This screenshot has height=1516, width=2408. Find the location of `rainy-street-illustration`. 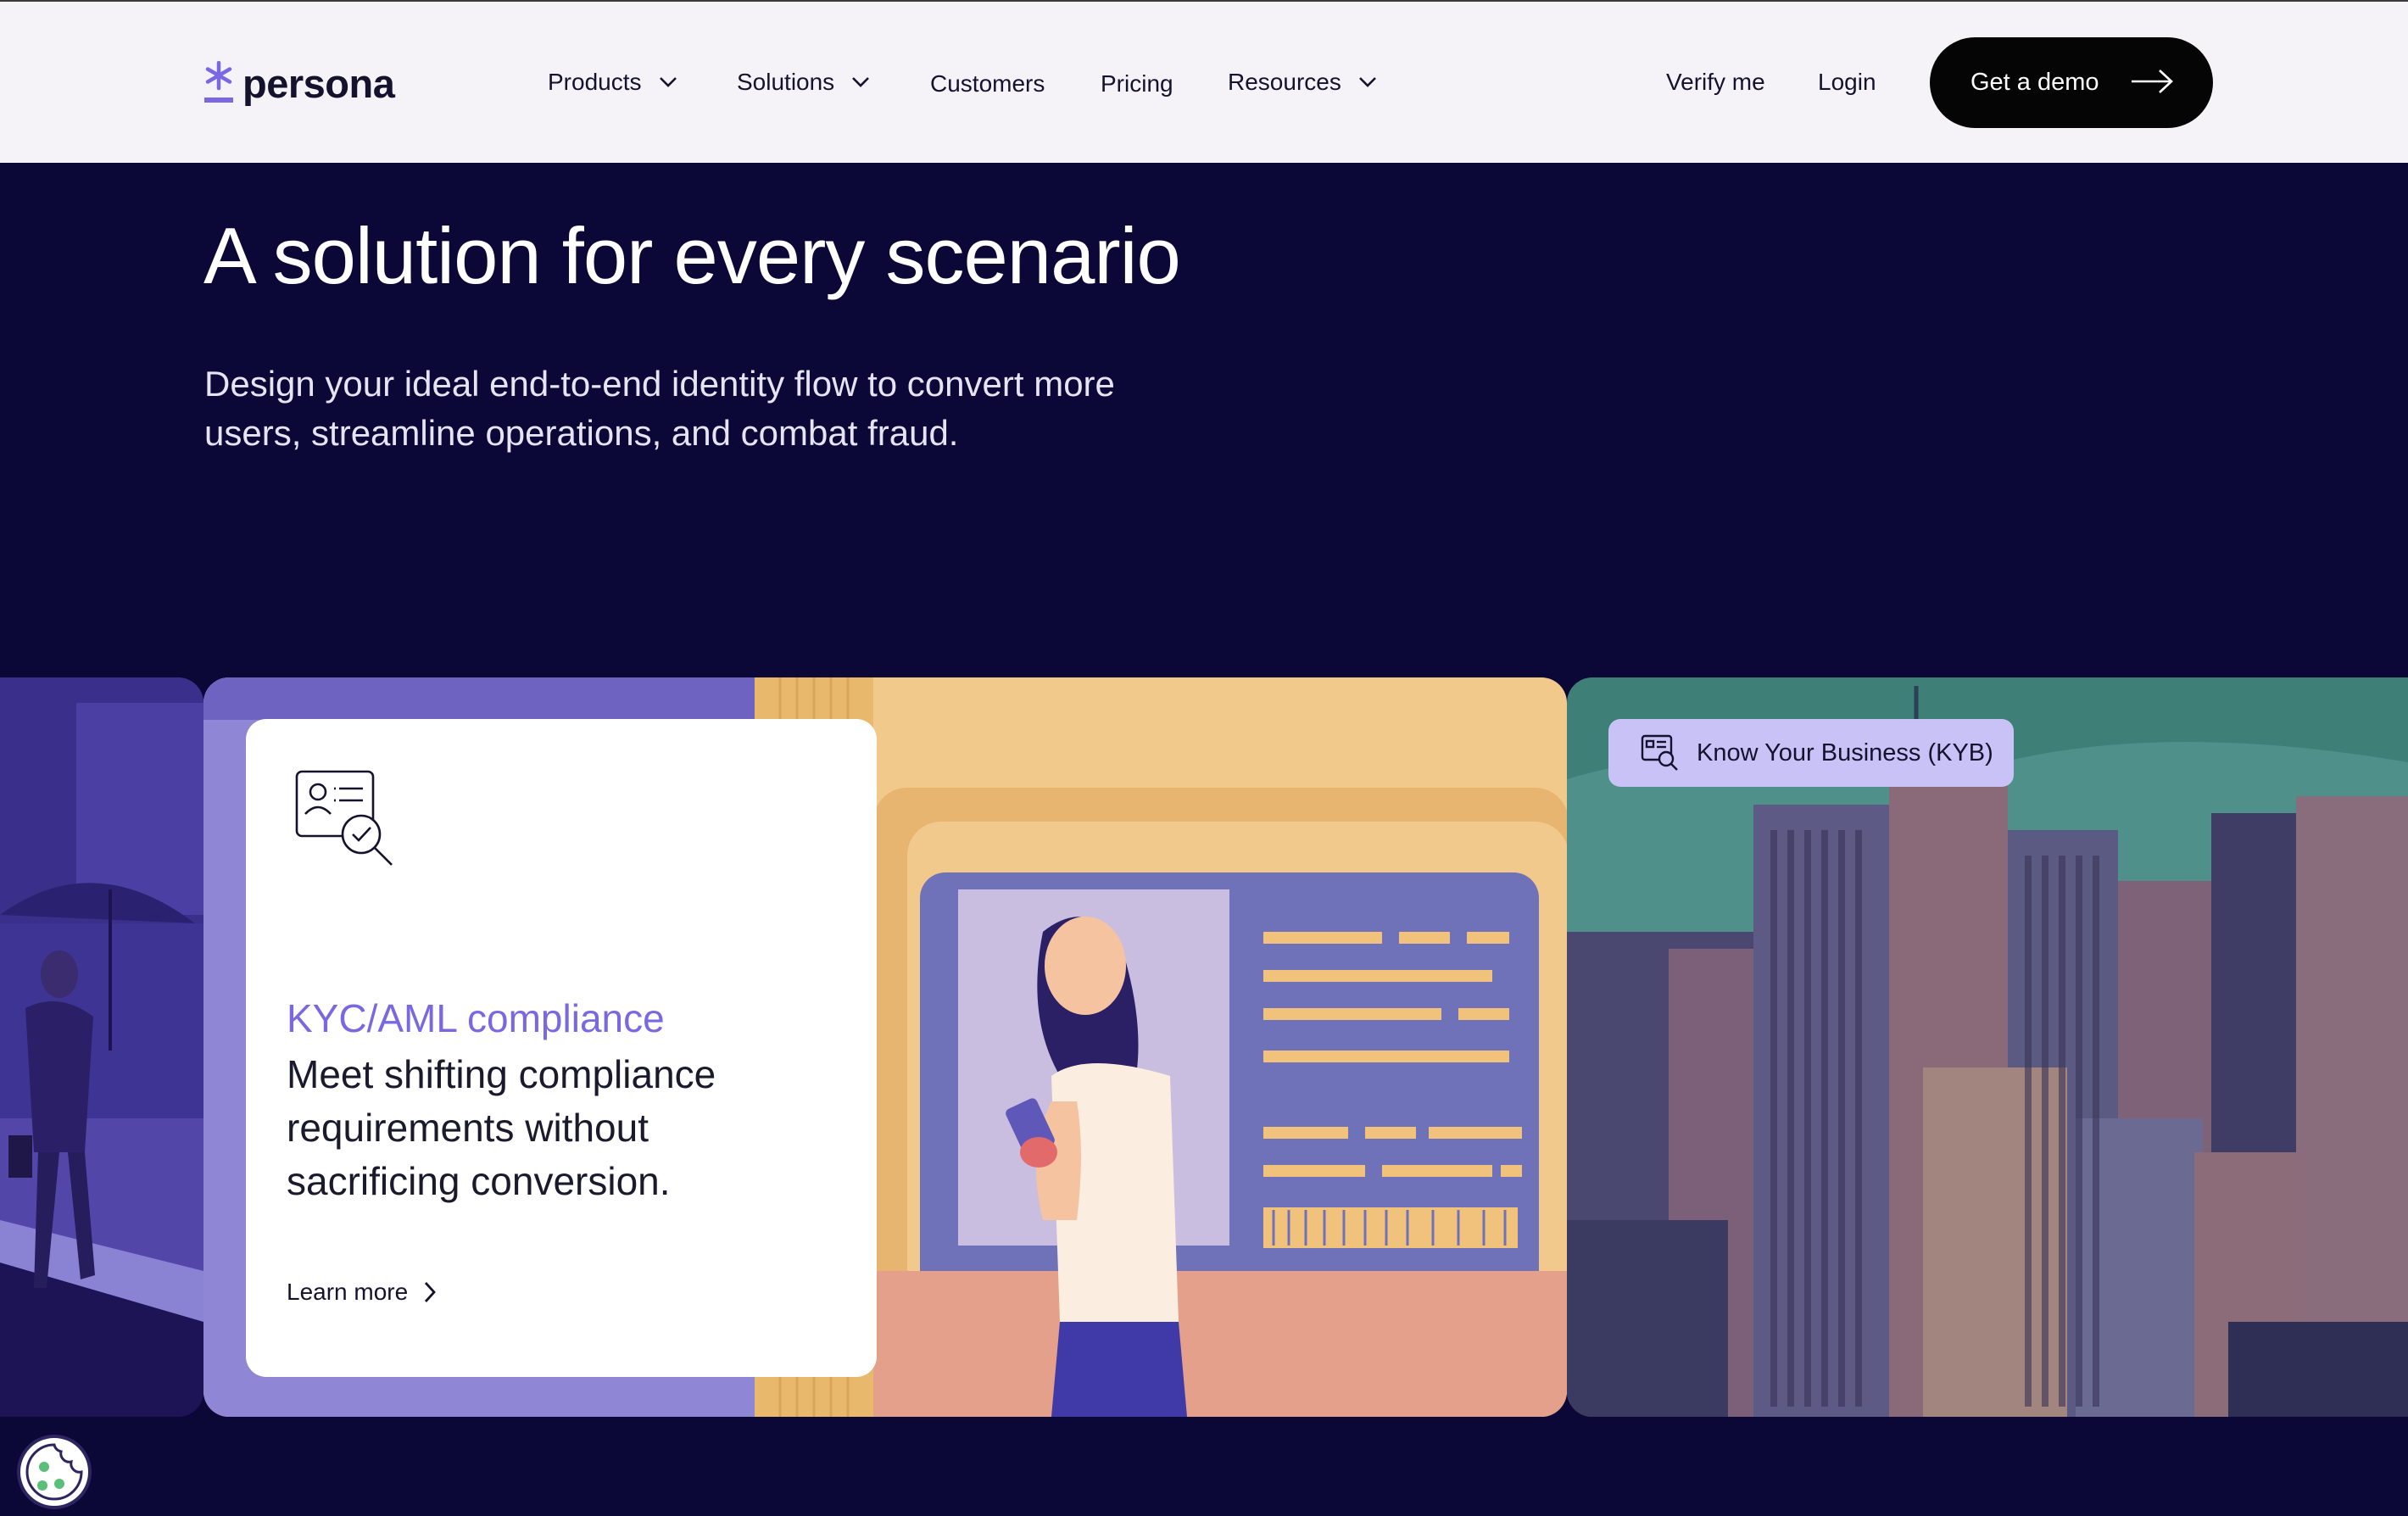

rainy-street-illustration is located at coordinates (101, 1047).